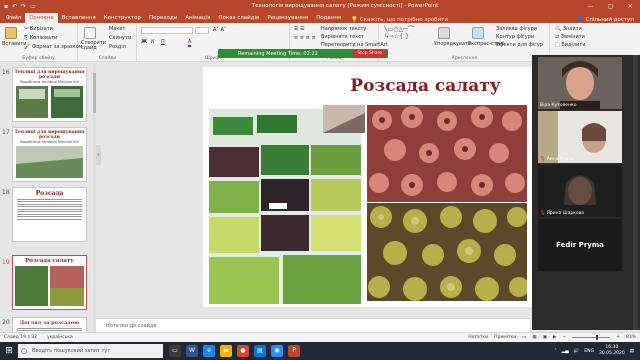 The image size is (640, 360). I want to click on replace-label: Замінити, so click(572, 37).